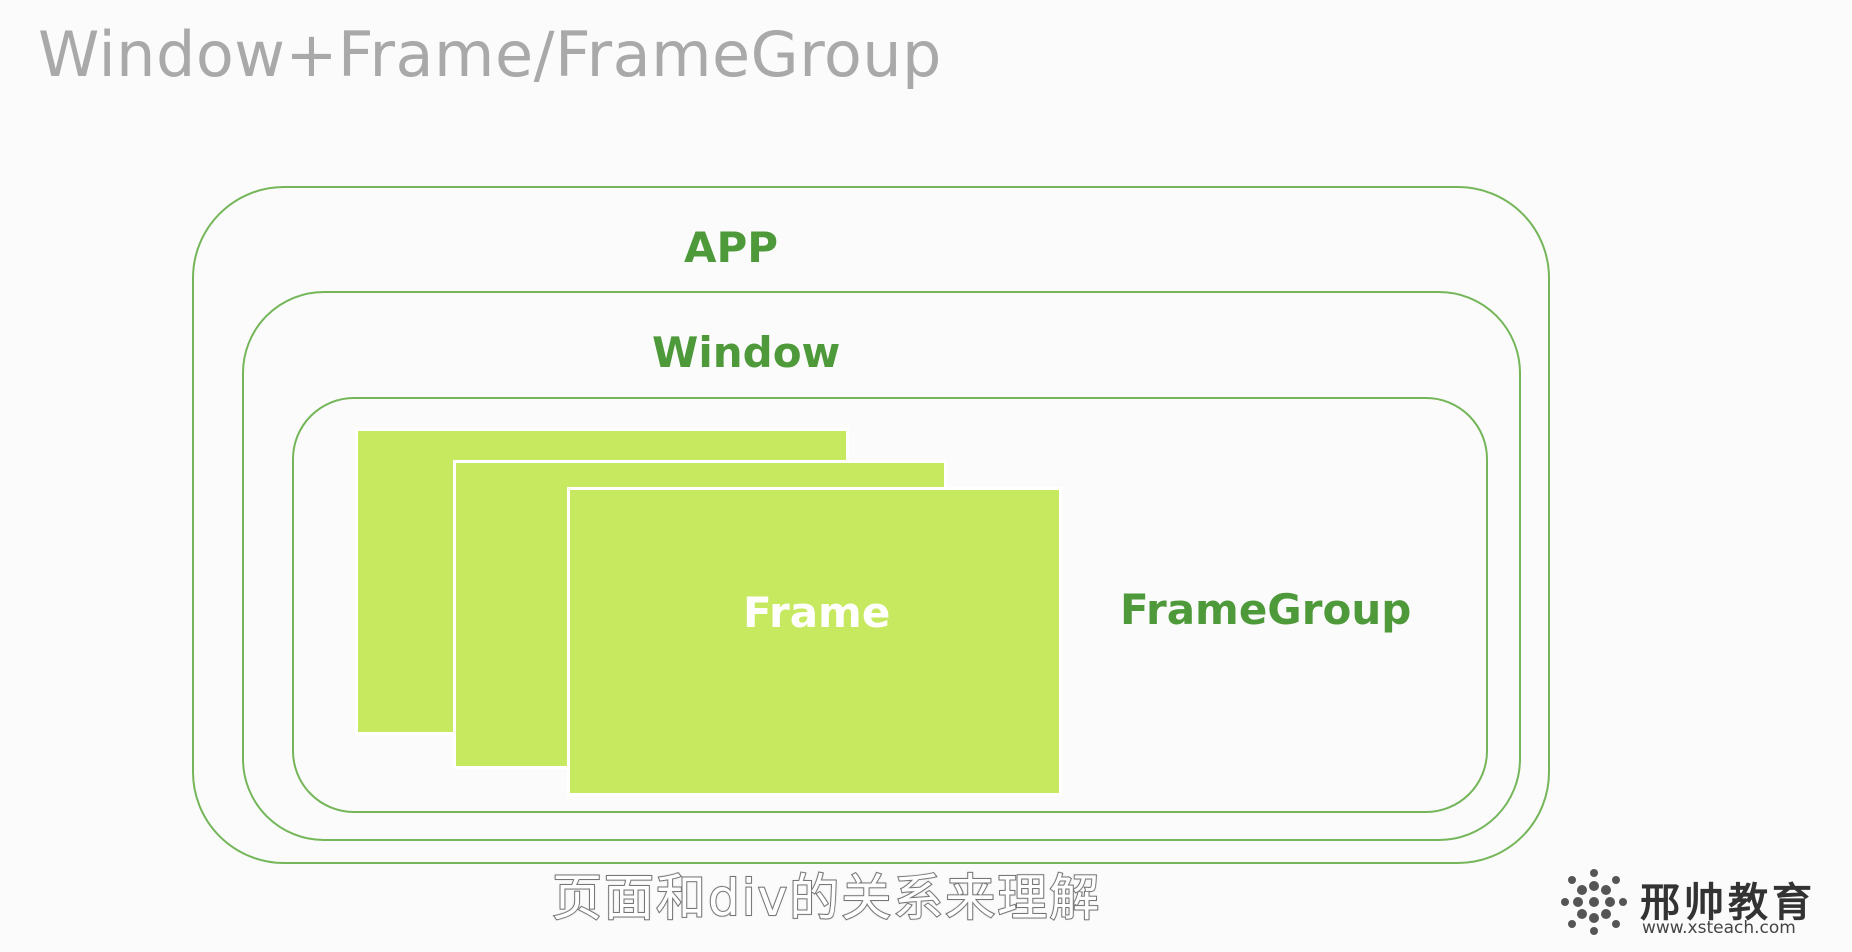 Image resolution: width=1852 pixels, height=952 pixels. What do you see at coordinates (817, 612) in the screenshot?
I see `frame-label: Frame` at bounding box center [817, 612].